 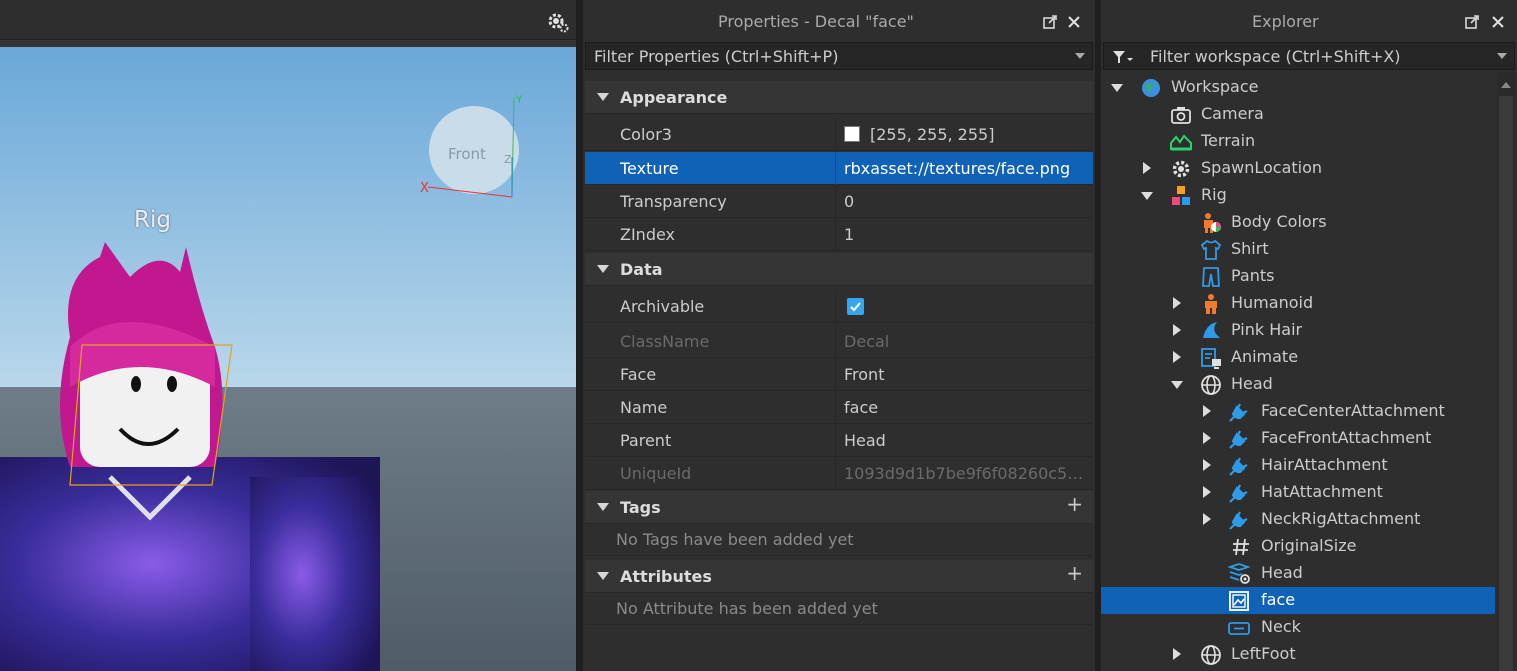 I want to click on tree-item-animate: Animate, so click(x=1298, y=357).